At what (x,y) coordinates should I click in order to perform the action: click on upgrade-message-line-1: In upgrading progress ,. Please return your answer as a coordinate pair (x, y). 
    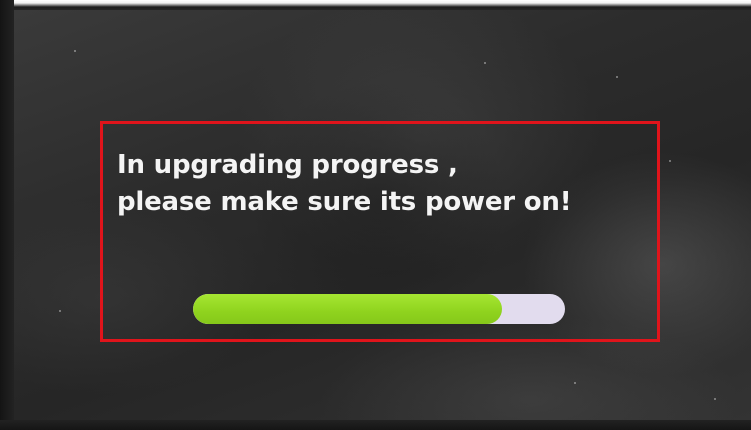
    Looking at the image, I should click on (287, 165).